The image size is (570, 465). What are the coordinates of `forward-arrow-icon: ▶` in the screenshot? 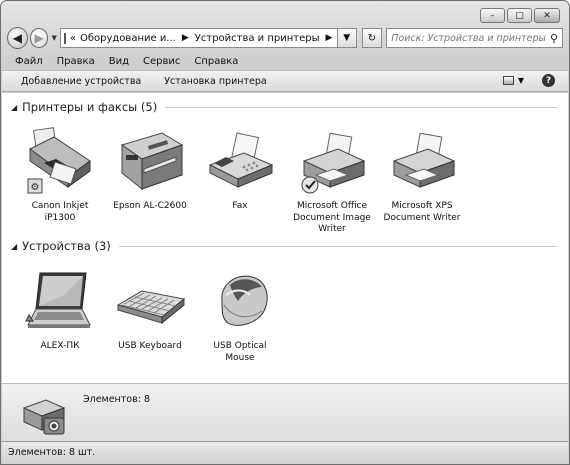 It's located at (39, 38).